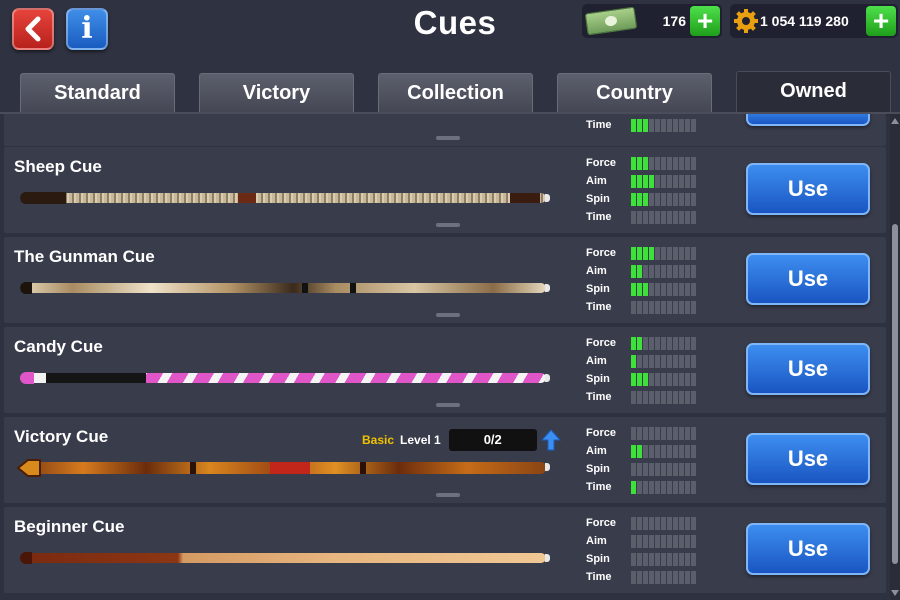  Describe the element at coordinates (445, 370) in the screenshot. I see `cue-row-candy: Candy Cue Force Aim Spin Time Use` at that location.